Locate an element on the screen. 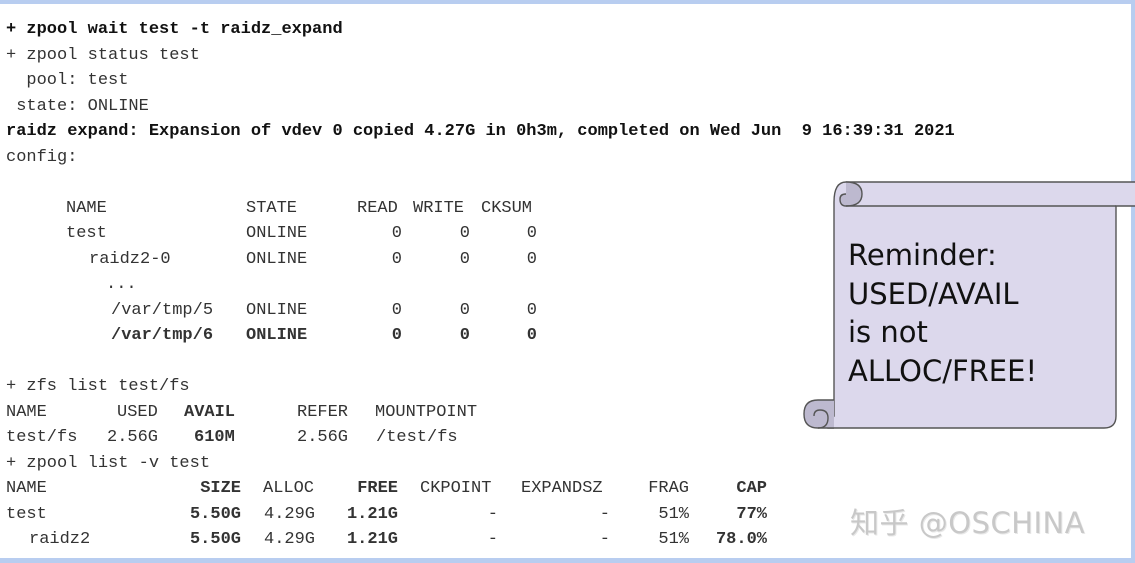 This screenshot has width=1135, height=563. scroll-callout-text: Reminder: USED/AVAIL is not ALLOC/FREE! is located at coordinates (978, 313).